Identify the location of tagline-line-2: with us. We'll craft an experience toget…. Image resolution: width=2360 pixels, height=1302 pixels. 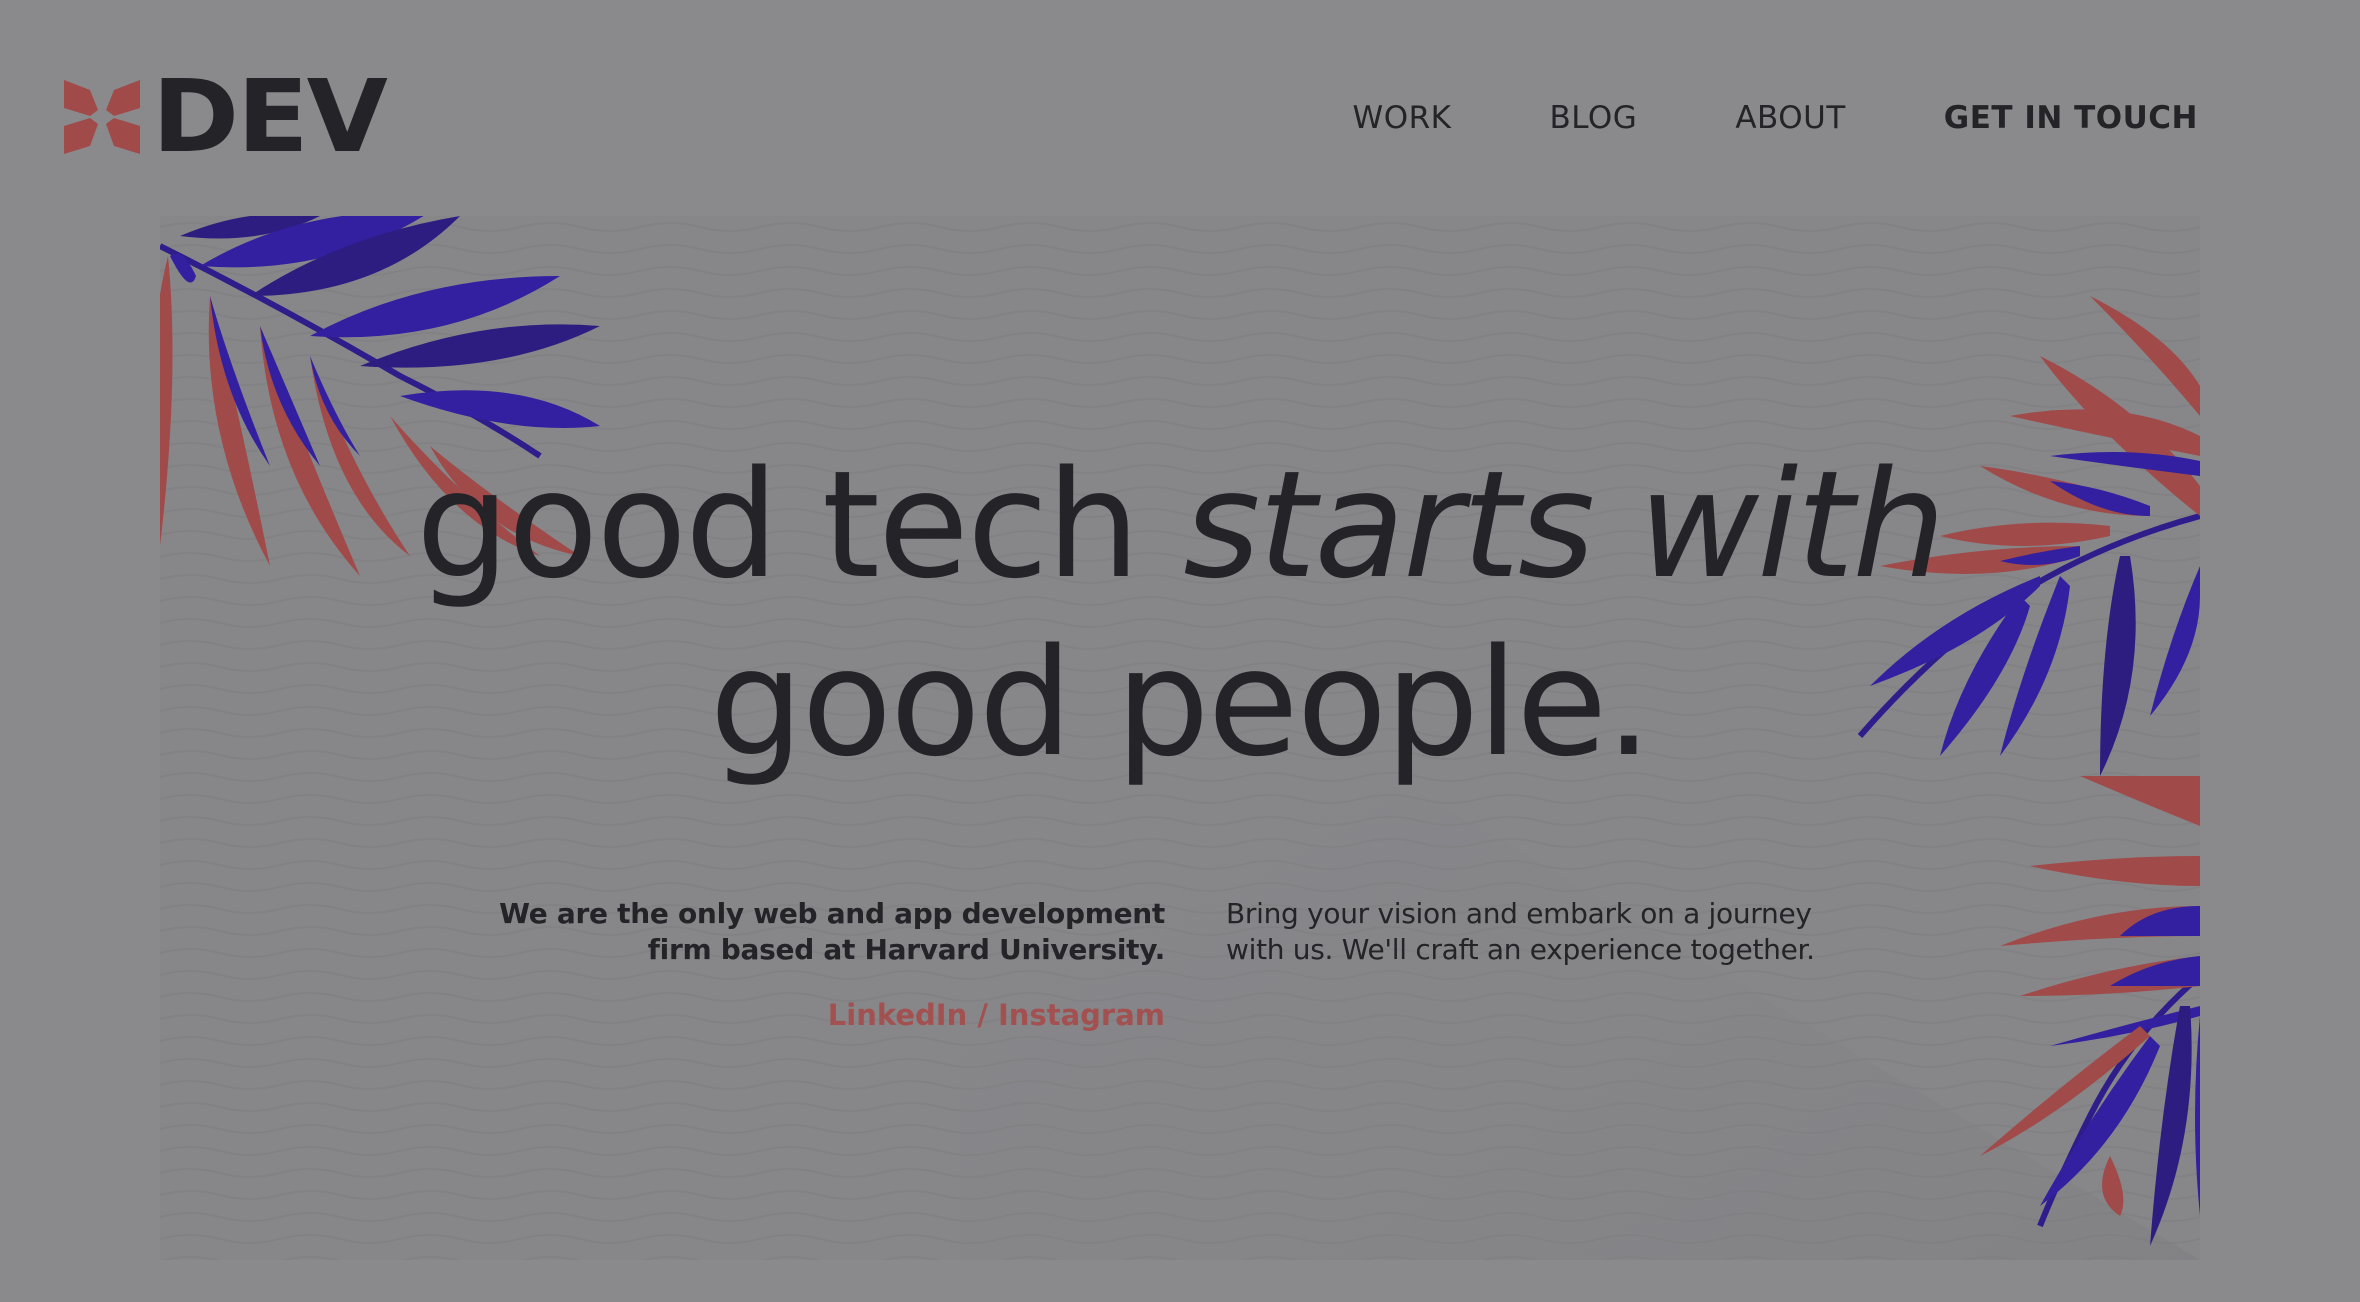
(1520, 949).